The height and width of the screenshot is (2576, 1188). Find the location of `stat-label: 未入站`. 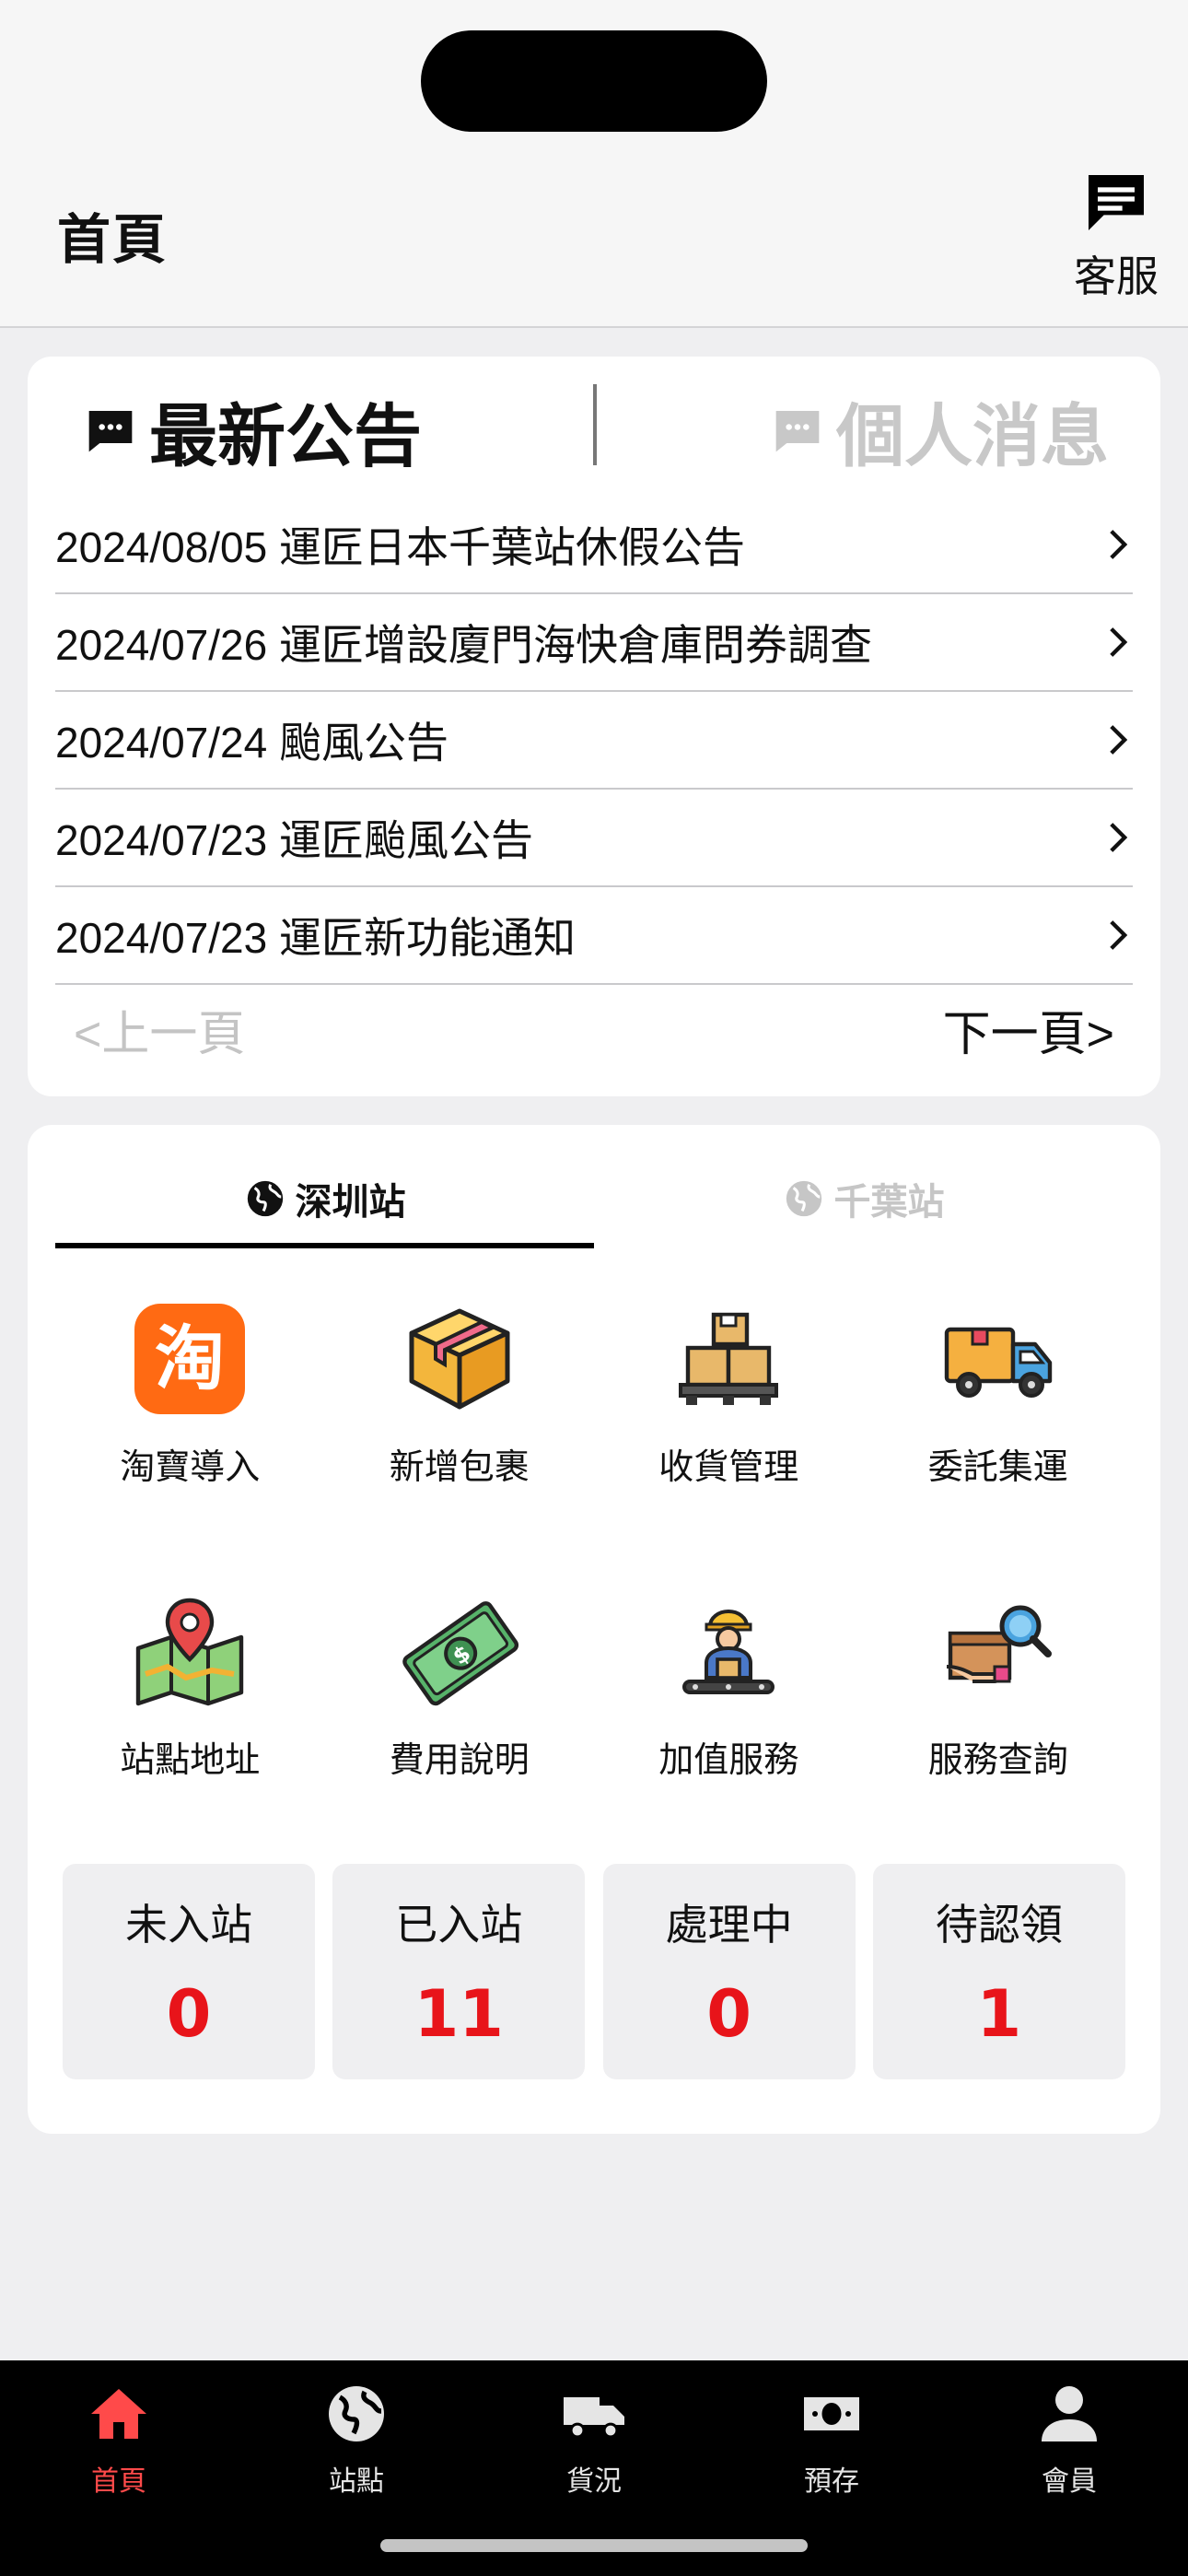

stat-label: 未入站 is located at coordinates (189, 1925).